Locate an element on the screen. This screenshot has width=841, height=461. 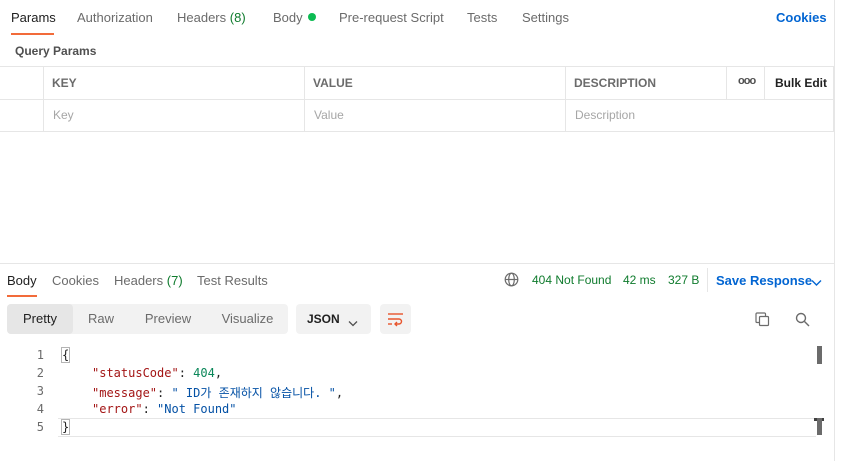
tab-settings: Settings is located at coordinates (545, 17).